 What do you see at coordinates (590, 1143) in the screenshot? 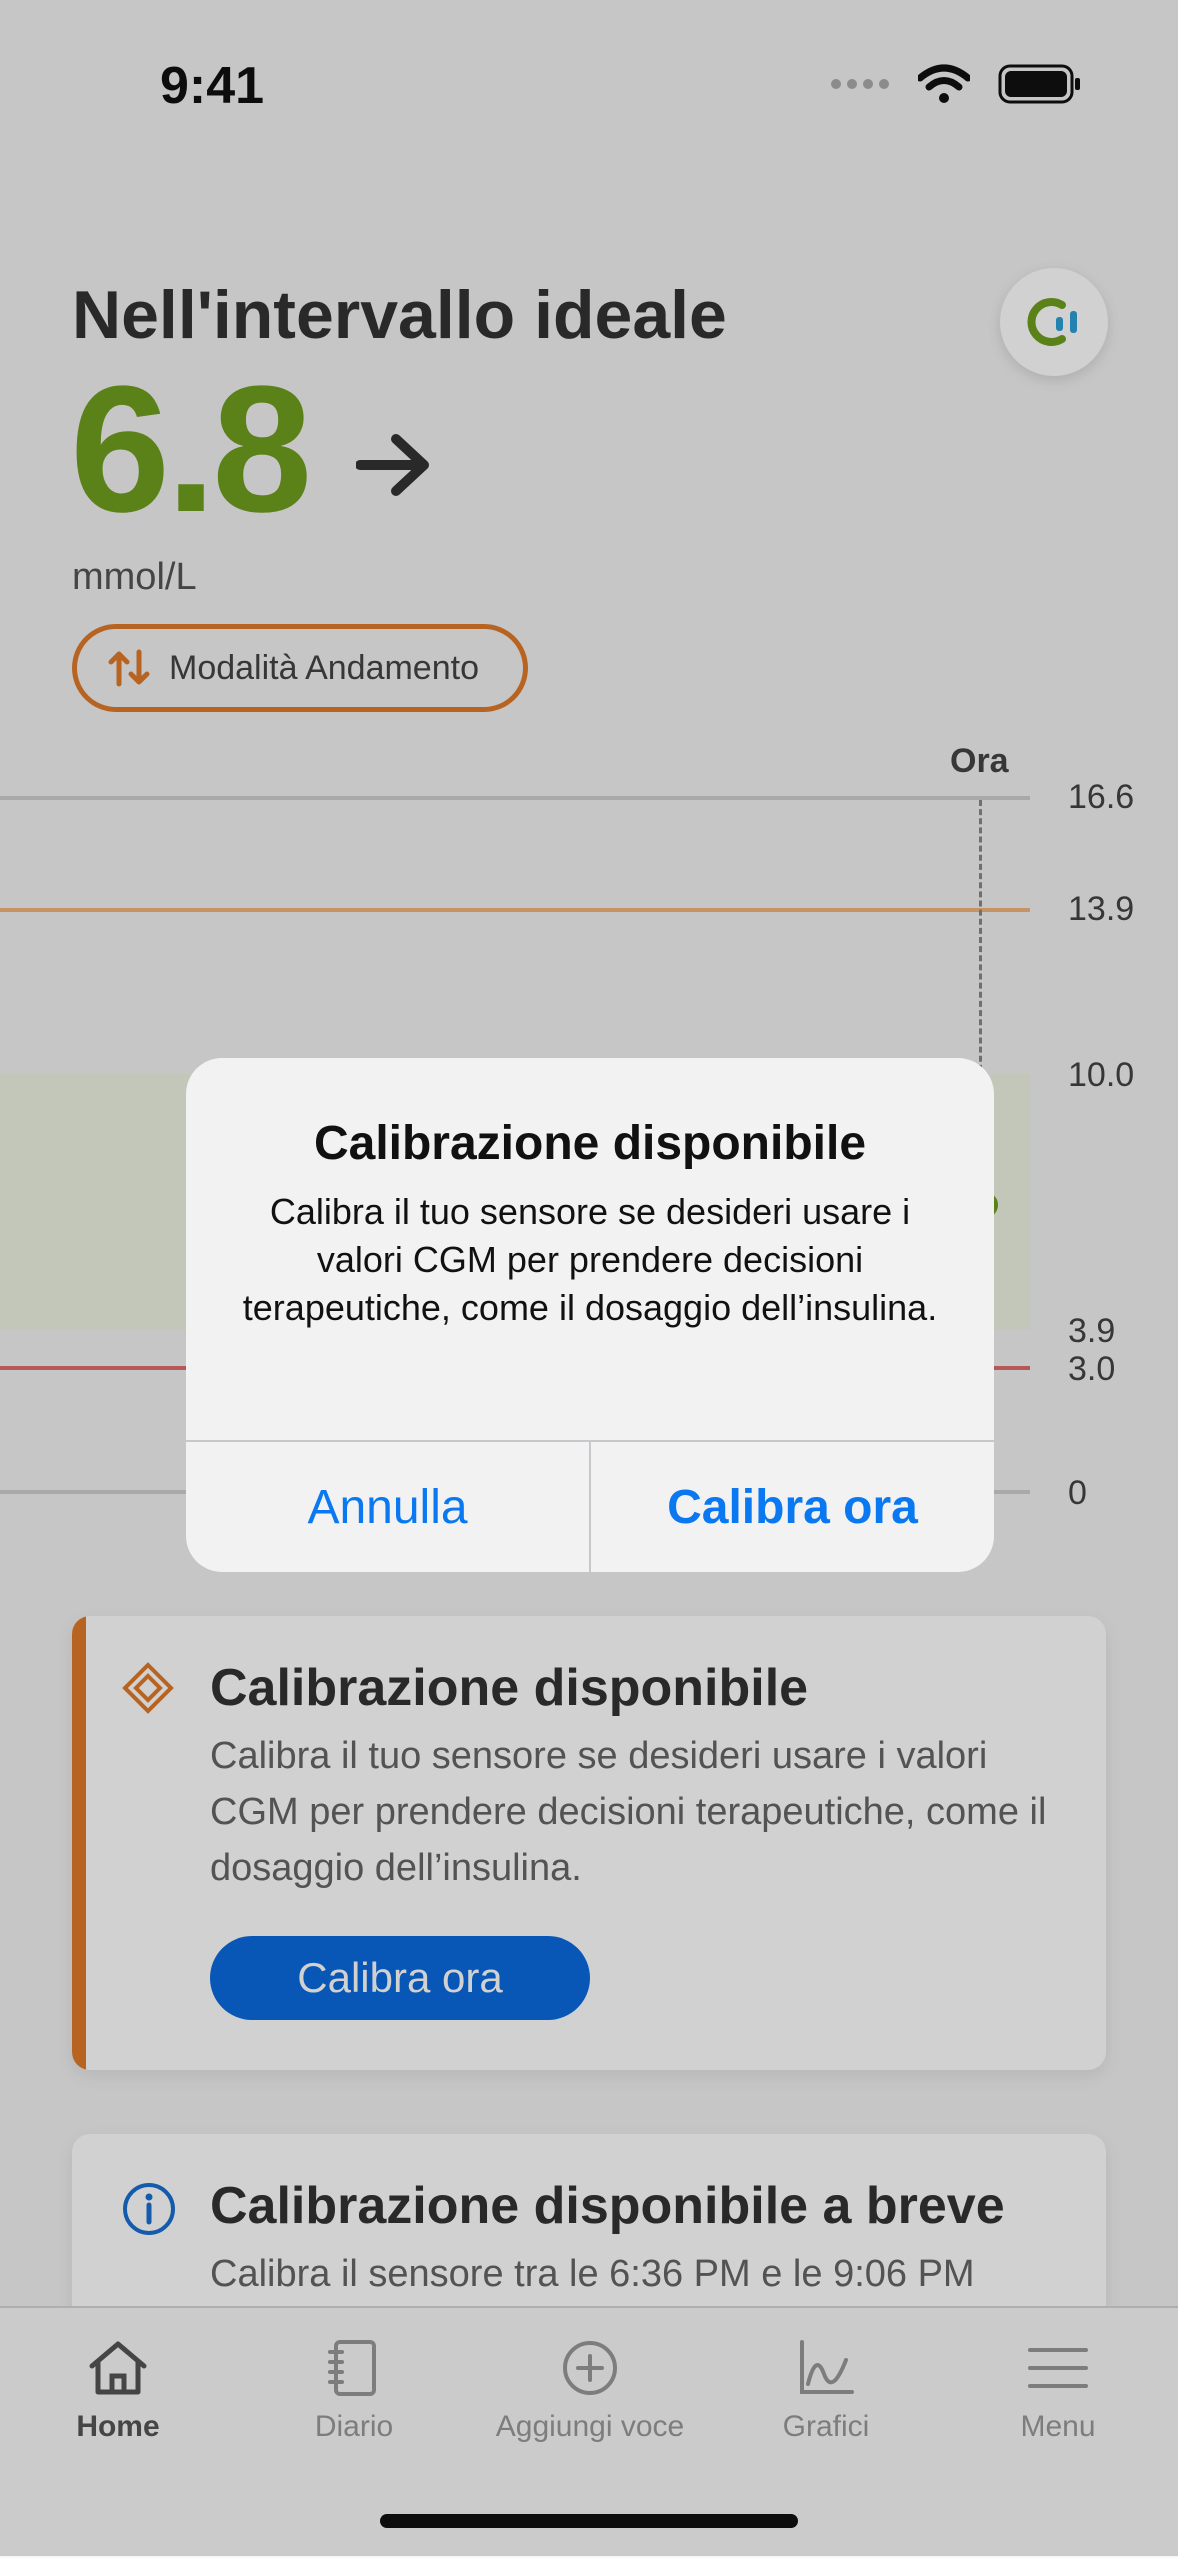
I see `dialog-title: Calibrazione disponibile` at bounding box center [590, 1143].